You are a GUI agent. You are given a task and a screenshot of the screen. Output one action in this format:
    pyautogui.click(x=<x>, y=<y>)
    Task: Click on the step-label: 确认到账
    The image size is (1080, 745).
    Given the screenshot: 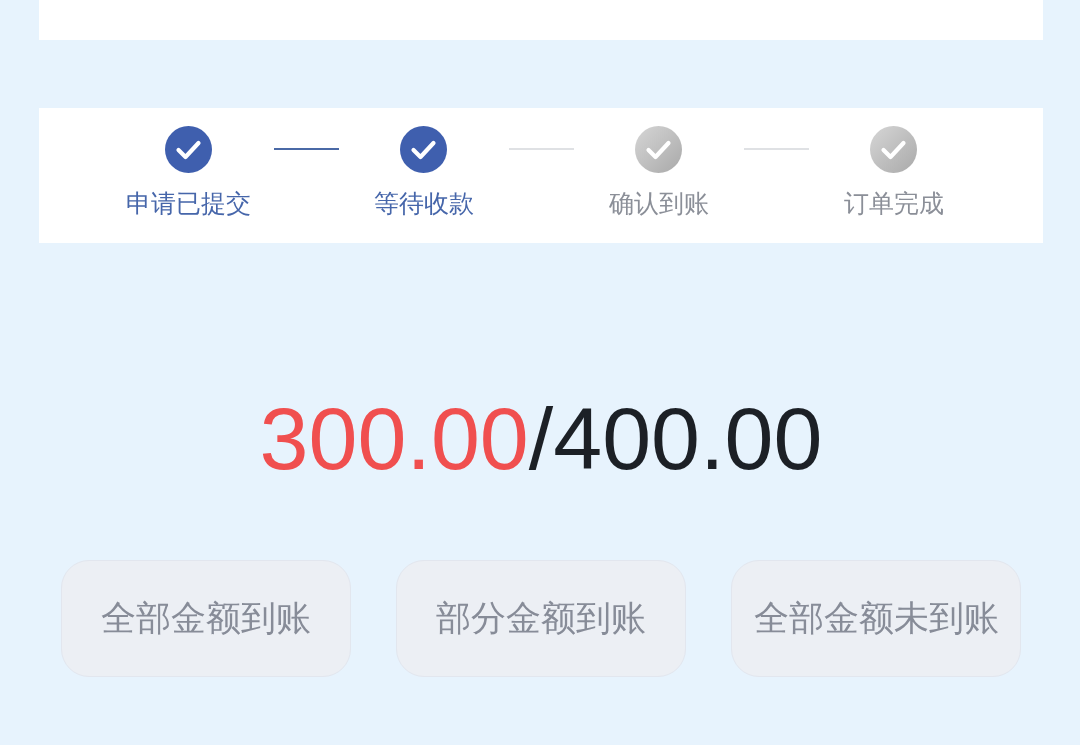 What is the action you would take?
    pyautogui.click(x=658, y=204)
    